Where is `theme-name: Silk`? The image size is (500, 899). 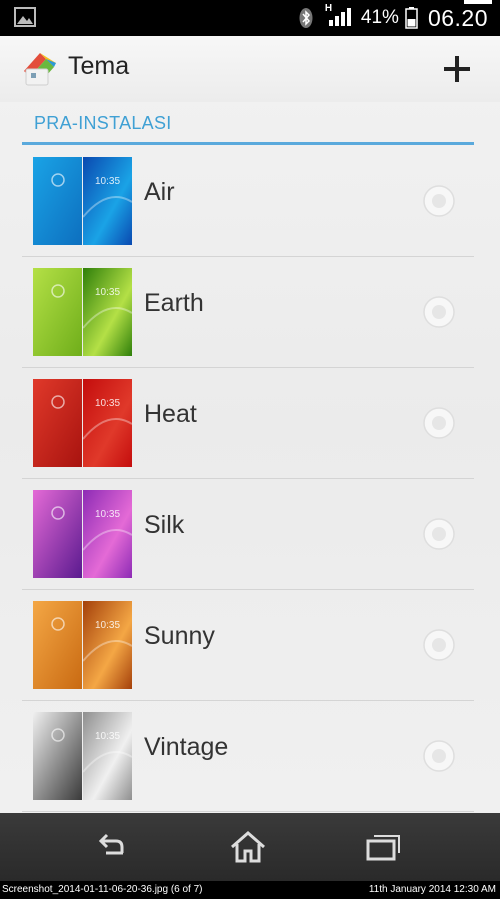
theme-name: Silk is located at coordinates (164, 525).